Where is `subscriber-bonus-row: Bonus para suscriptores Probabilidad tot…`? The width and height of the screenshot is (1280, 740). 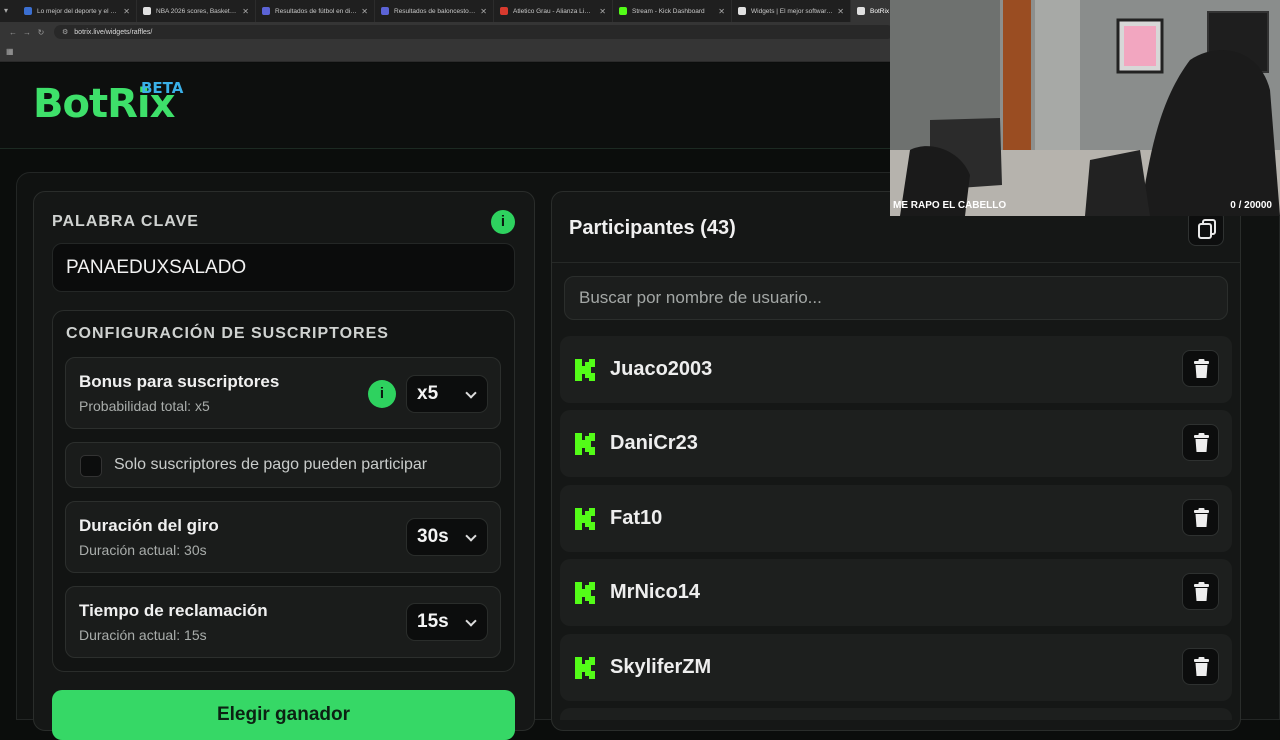 subscriber-bonus-row: Bonus para suscriptores Probabilidad tot… is located at coordinates (283, 393).